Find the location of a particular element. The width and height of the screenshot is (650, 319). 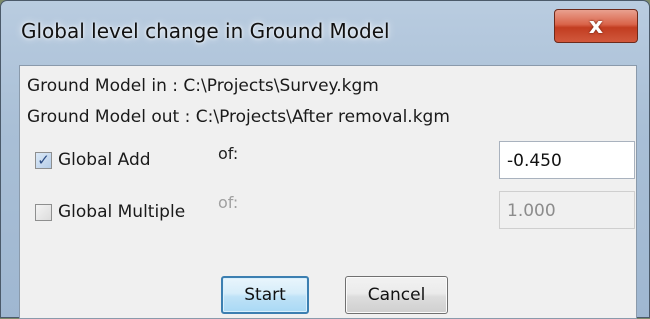

global-add-label: Global Add is located at coordinates (104, 160).